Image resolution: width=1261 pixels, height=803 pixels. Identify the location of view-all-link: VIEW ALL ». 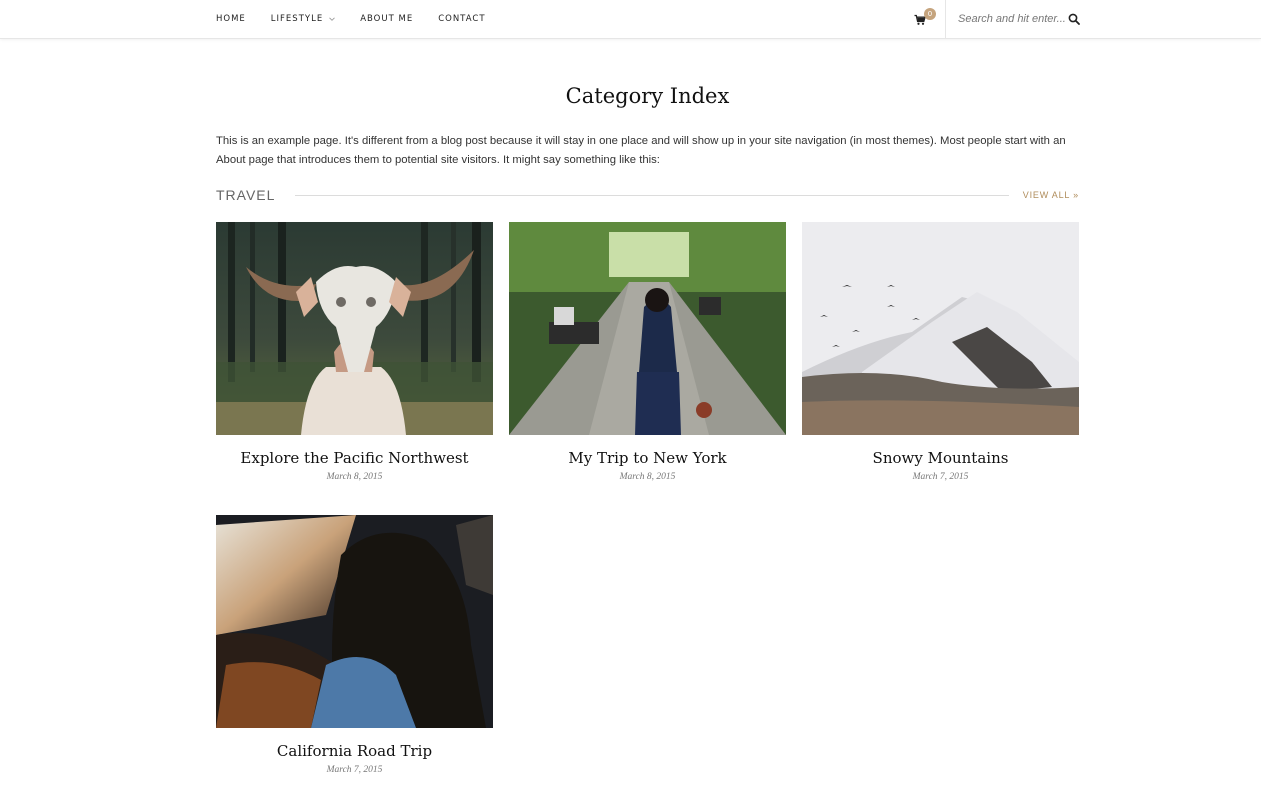
(1051, 195).